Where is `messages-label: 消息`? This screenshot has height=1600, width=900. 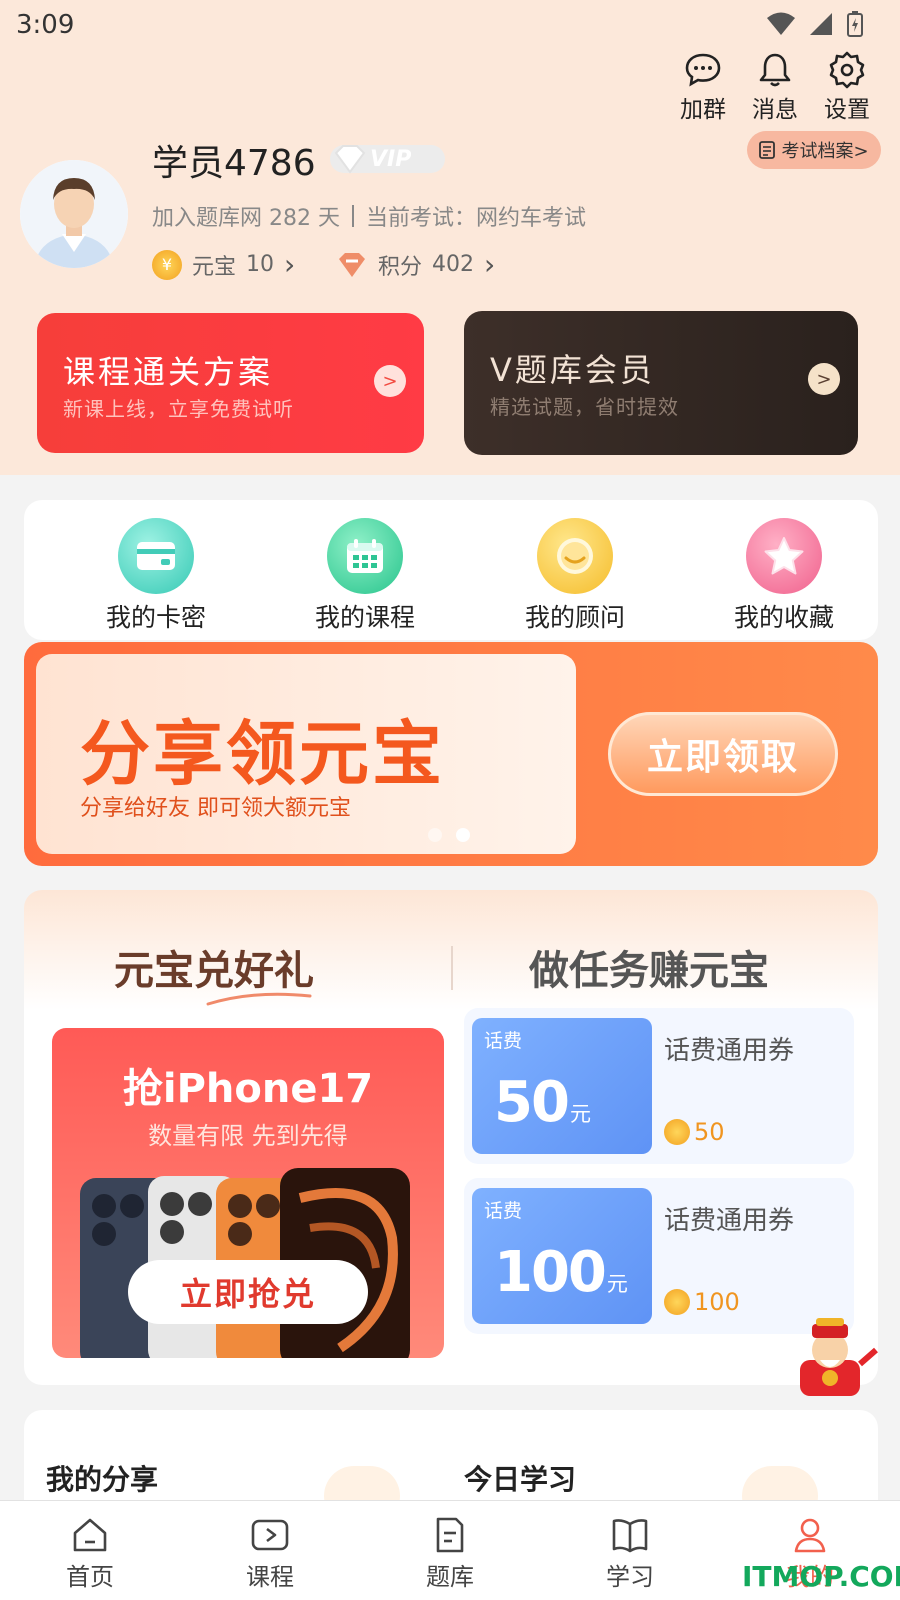 messages-label: 消息 is located at coordinates (775, 110).